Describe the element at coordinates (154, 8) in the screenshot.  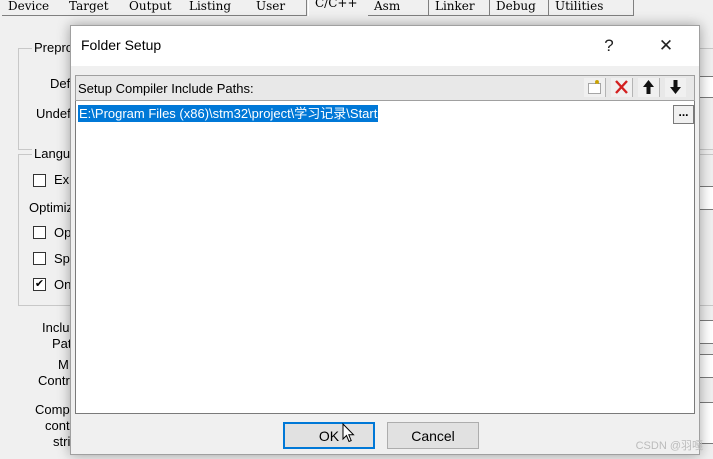
I see `tab-output: Output` at that location.